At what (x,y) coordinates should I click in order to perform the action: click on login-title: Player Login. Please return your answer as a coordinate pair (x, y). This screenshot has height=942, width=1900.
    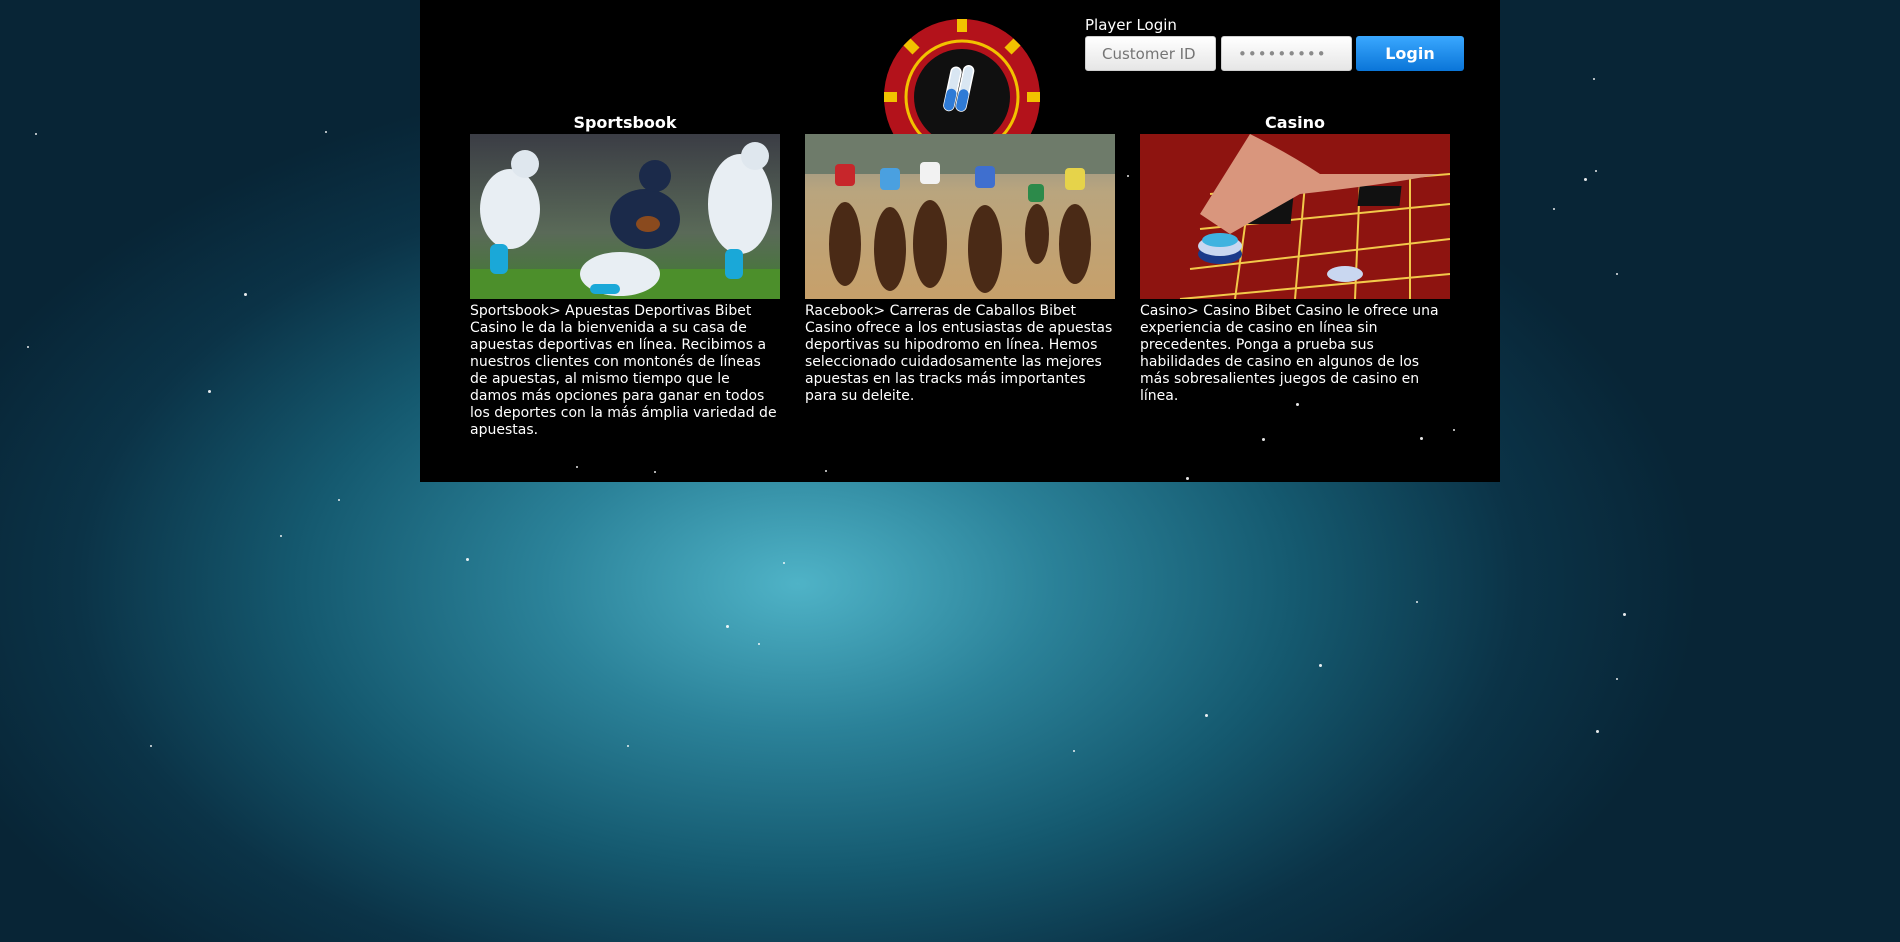
    Looking at the image, I should click on (1131, 25).